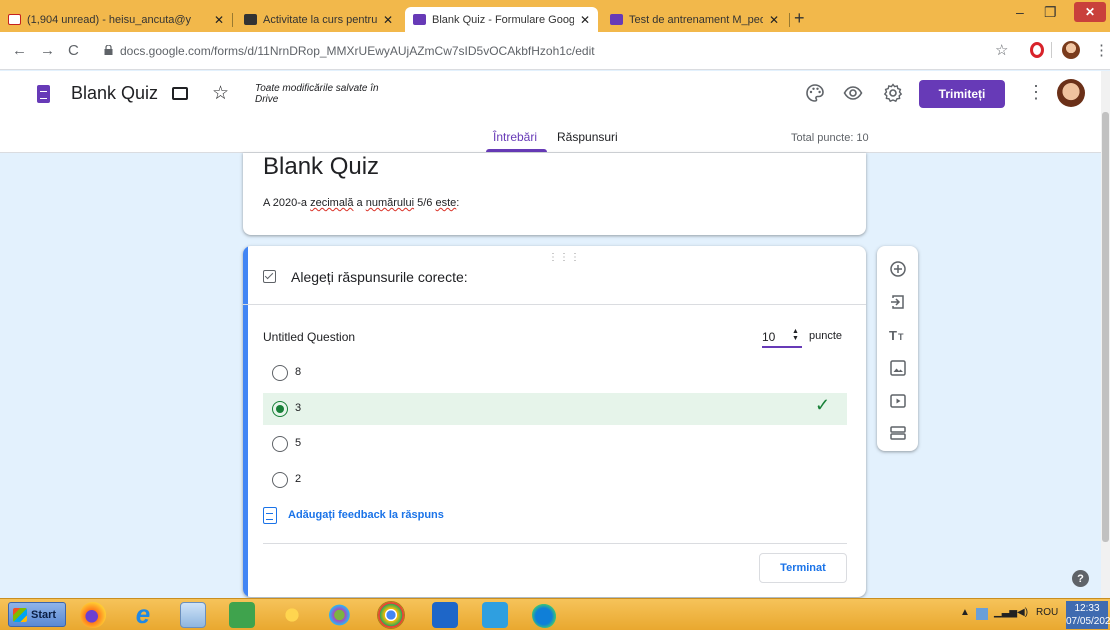  What do you see at coordinates (515, 137) in the screenshot?
I see `tab-questions: Întrebări` at bounding box center [515, 137].